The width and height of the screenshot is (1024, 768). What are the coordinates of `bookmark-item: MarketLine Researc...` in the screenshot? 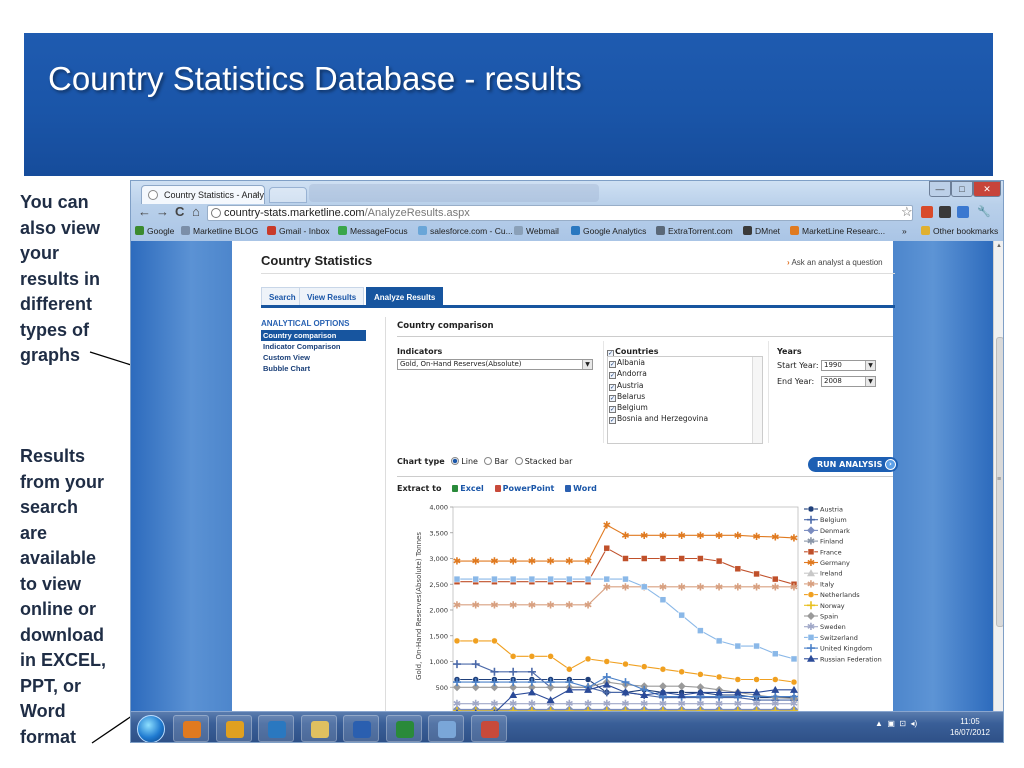 It's located at (837, 231).